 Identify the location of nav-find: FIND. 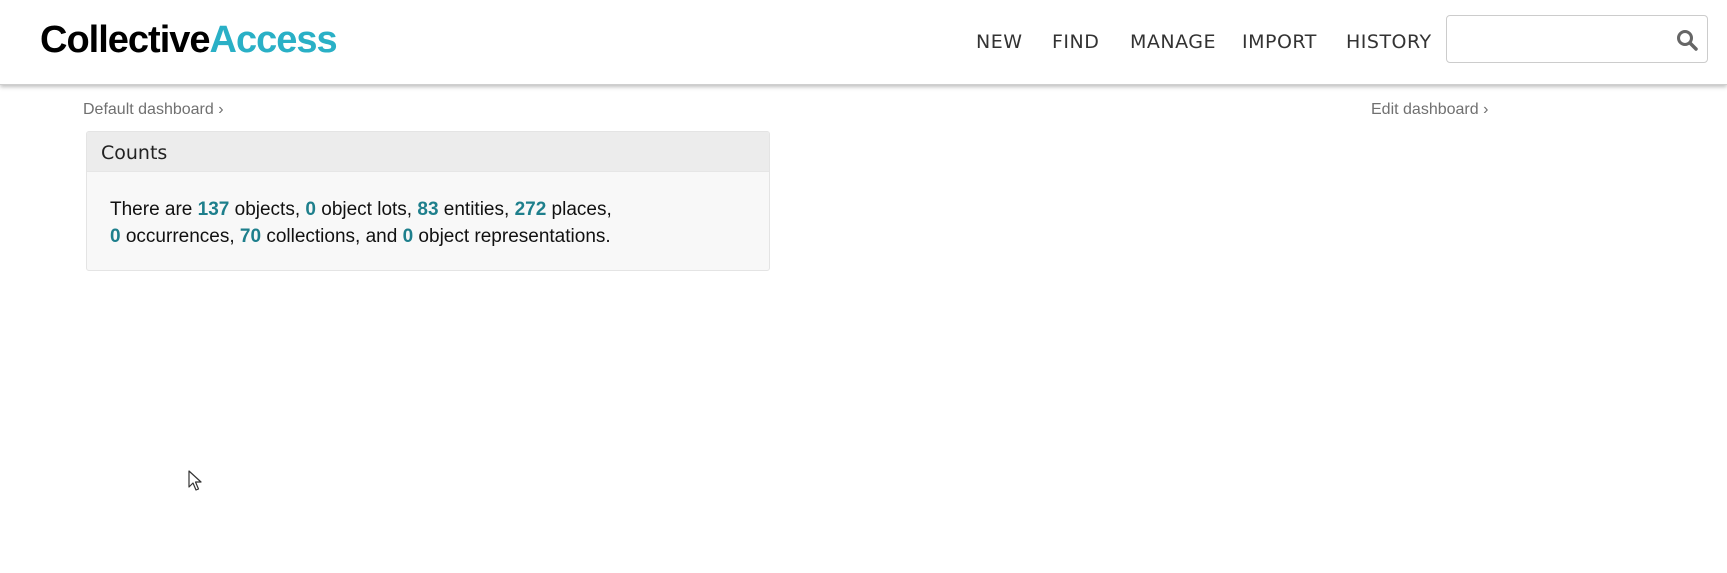
(1075, 42).